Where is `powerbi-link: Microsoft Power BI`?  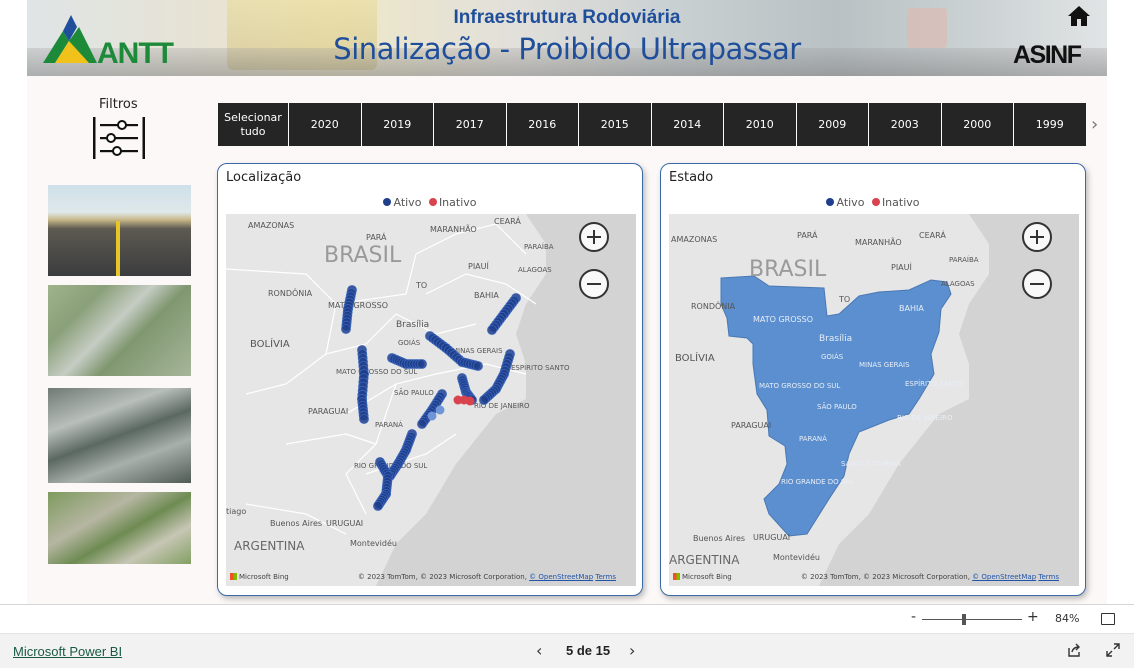
powerbi-link: Microsoft Power BI is located at coordinates (67, 651).